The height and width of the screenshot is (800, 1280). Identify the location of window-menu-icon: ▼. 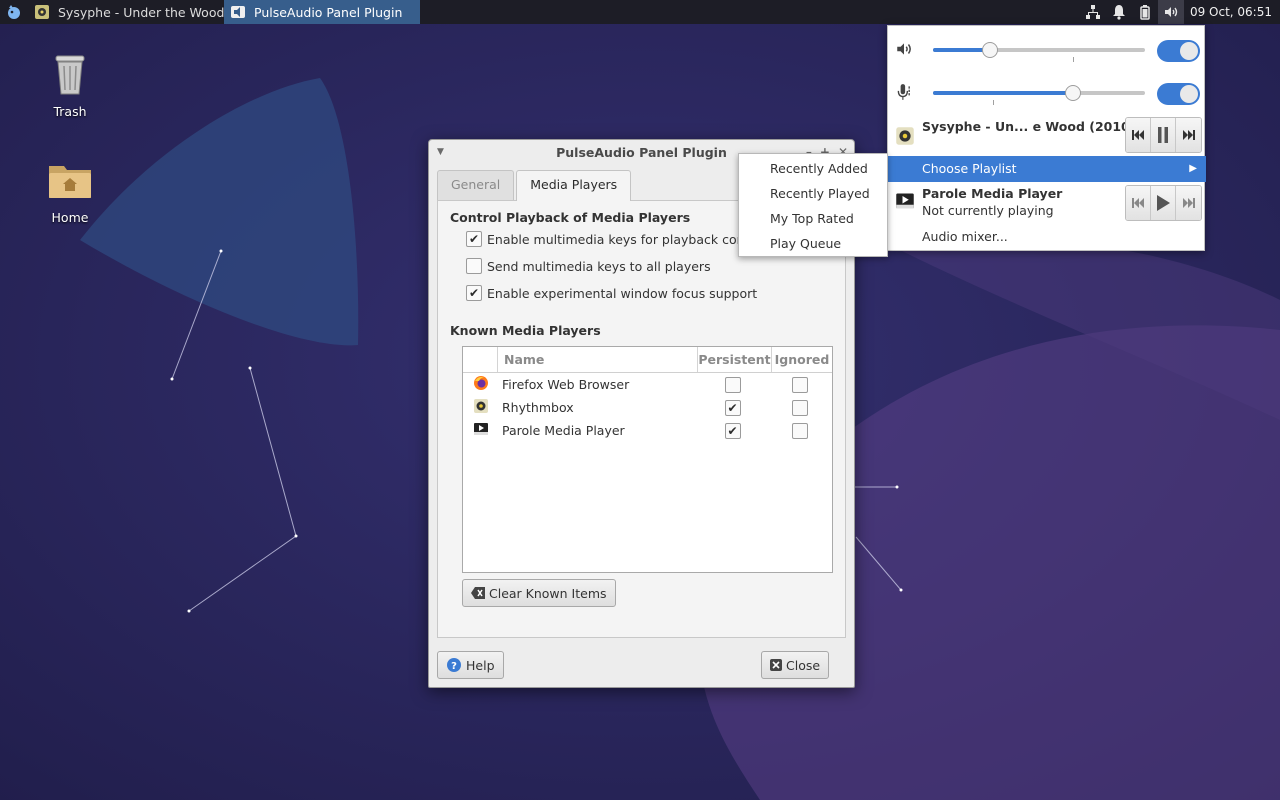
(440, 152).